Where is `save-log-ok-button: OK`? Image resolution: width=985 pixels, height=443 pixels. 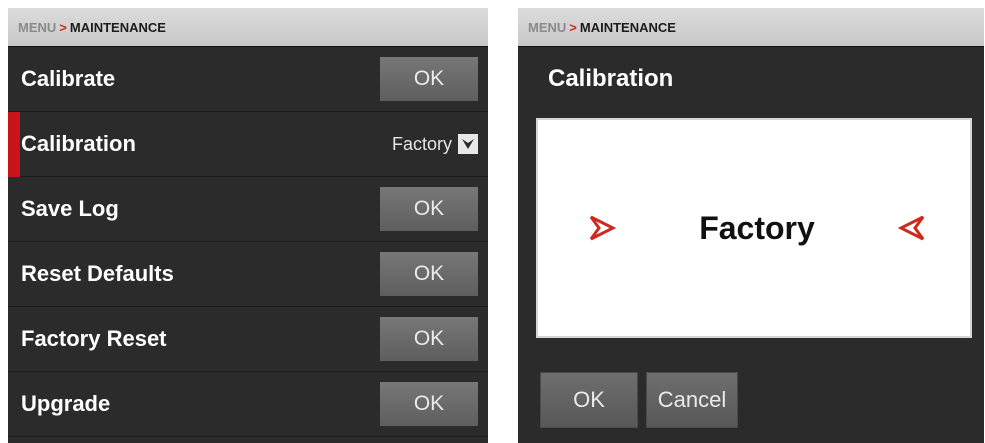
save-log-ok-button: OK is located at coordinates (429, 209).